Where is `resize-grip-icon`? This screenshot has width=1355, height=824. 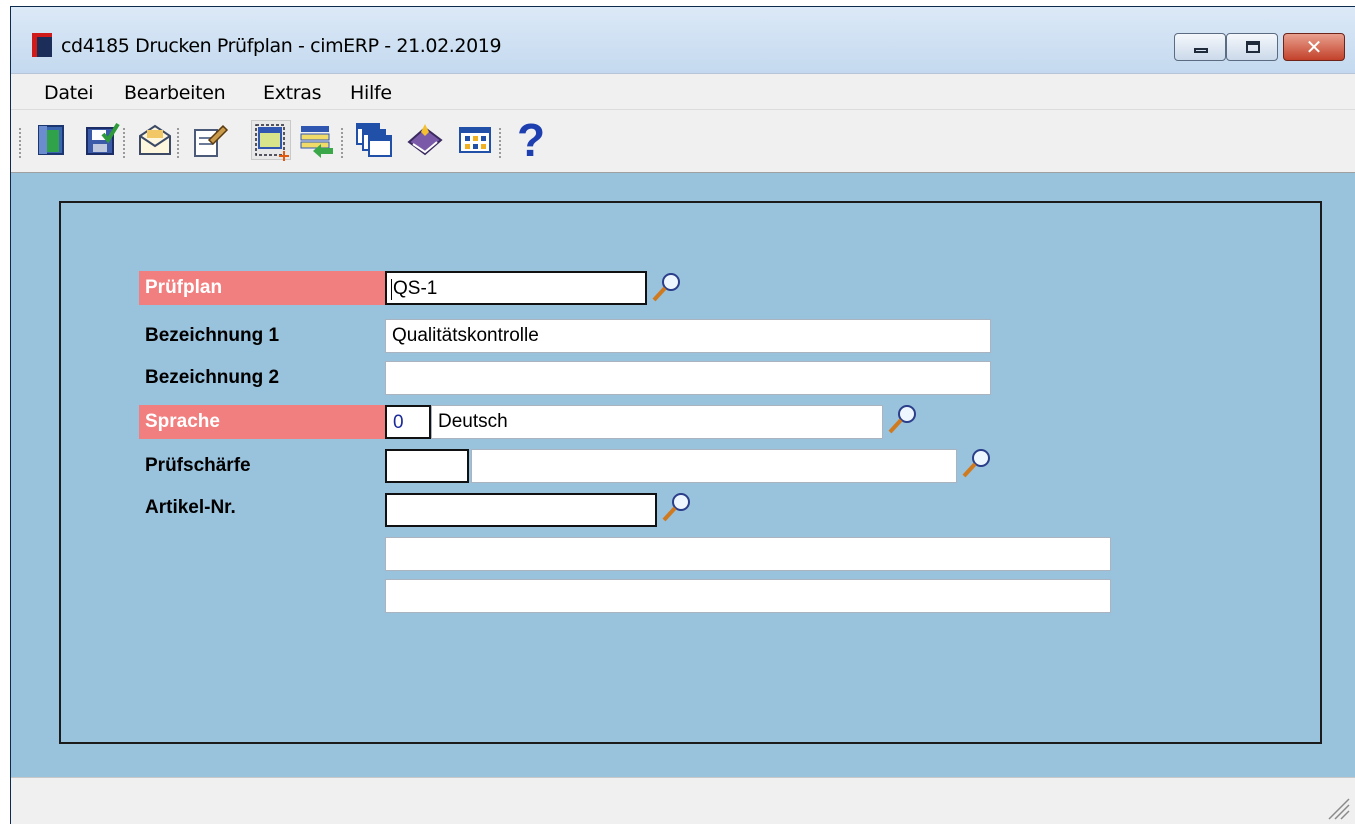 resize-grip-icon is located at coordinates (1336, 806).